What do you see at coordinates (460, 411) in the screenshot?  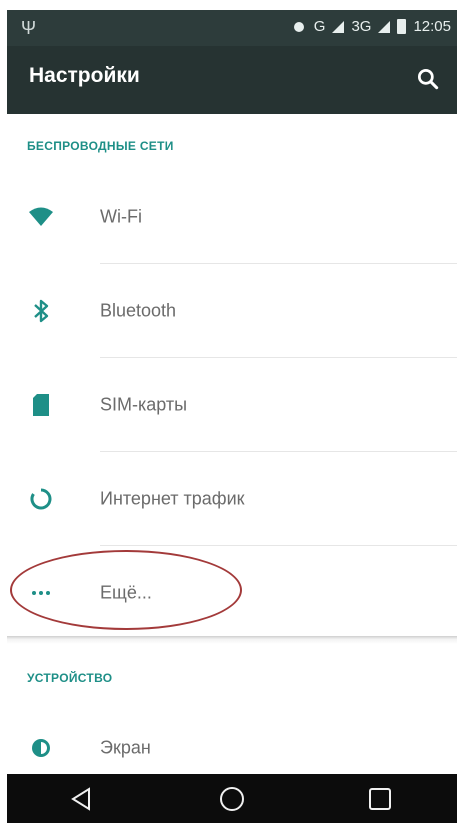 I see `screen-frame-right` at bounding box center [460, 411].